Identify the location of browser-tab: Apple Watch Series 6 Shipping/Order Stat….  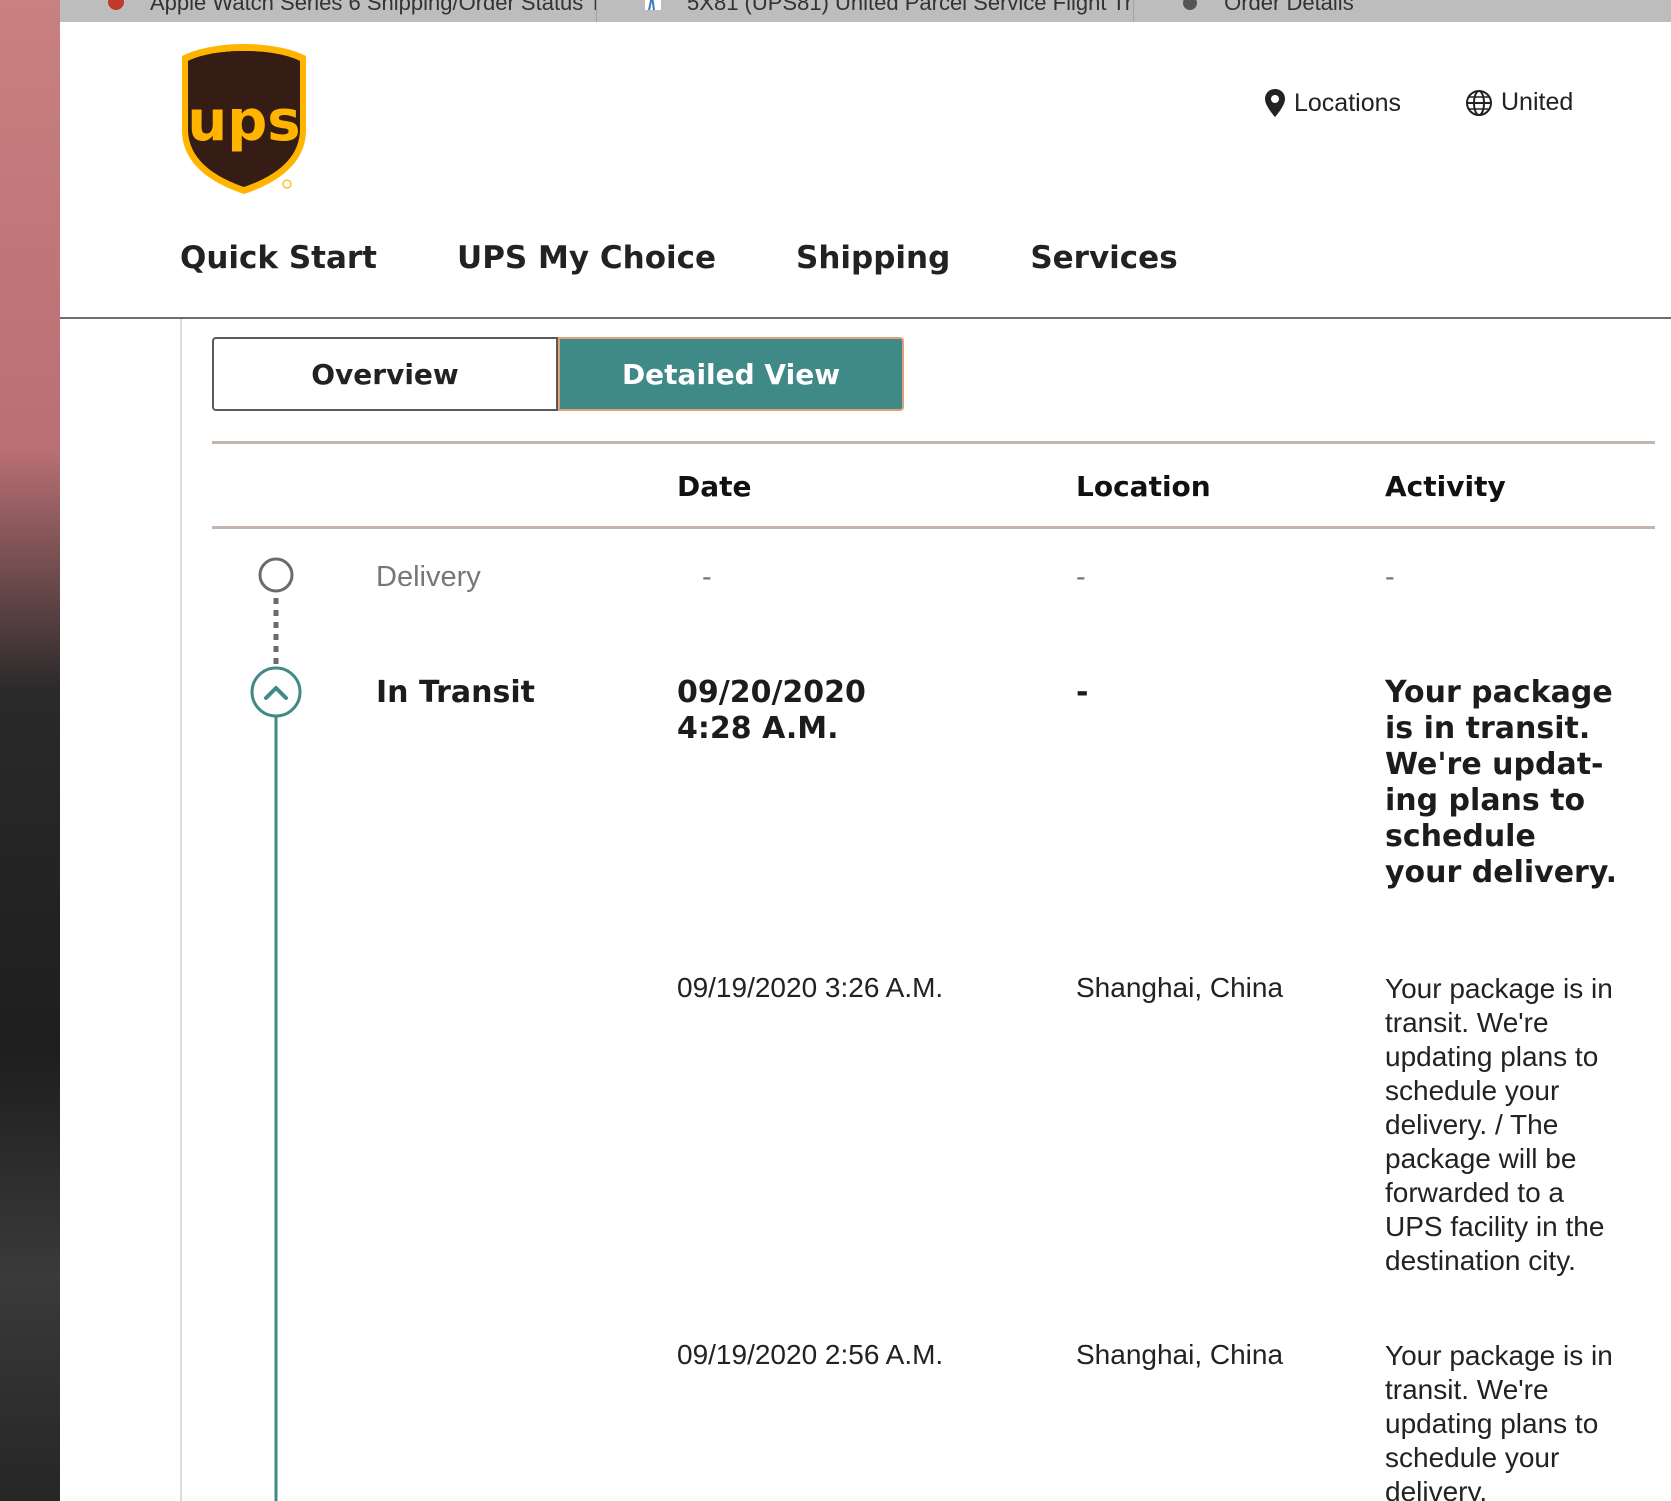
(329, 11).